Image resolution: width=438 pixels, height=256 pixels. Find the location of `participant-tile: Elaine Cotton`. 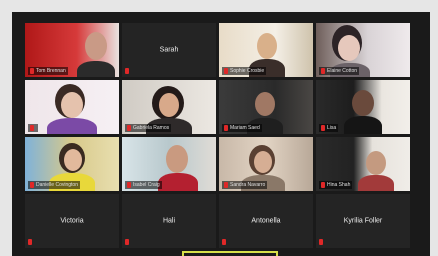

participant-tile: Elaine Cotton is located at coordinates (363, 50).